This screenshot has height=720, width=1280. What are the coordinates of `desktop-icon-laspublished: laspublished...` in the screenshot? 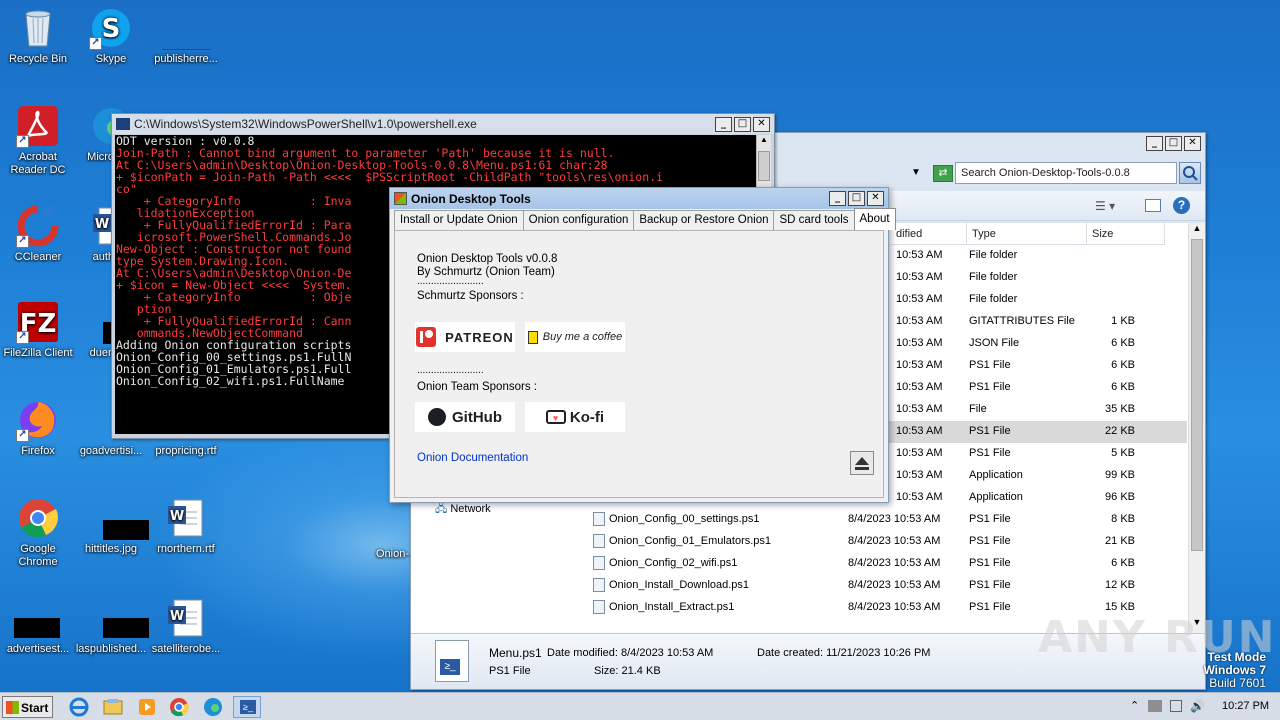 It's located at (111, 626).